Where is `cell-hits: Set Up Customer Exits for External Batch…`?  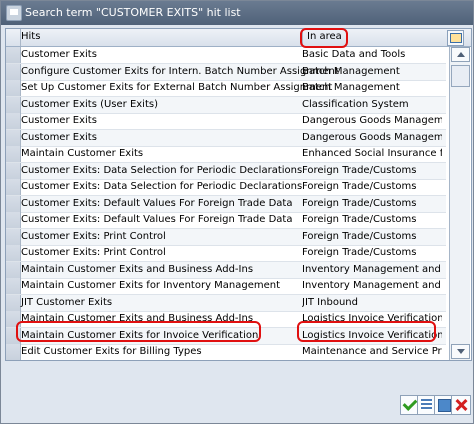
cell-hits: Set Up Customer Exits for External Batch… is located at coordinates (176, 87).